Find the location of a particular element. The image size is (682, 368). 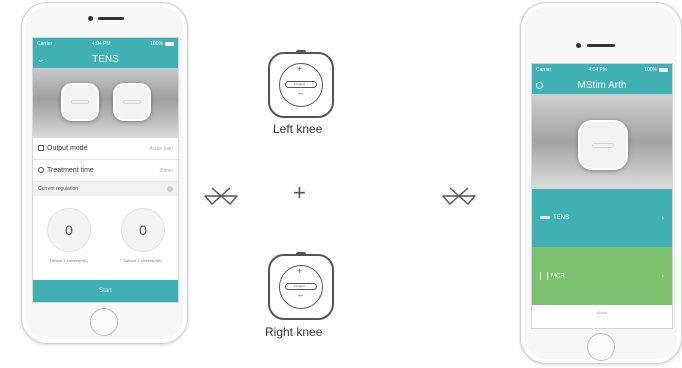

mcr-icon is located at coordinates (544, 276).